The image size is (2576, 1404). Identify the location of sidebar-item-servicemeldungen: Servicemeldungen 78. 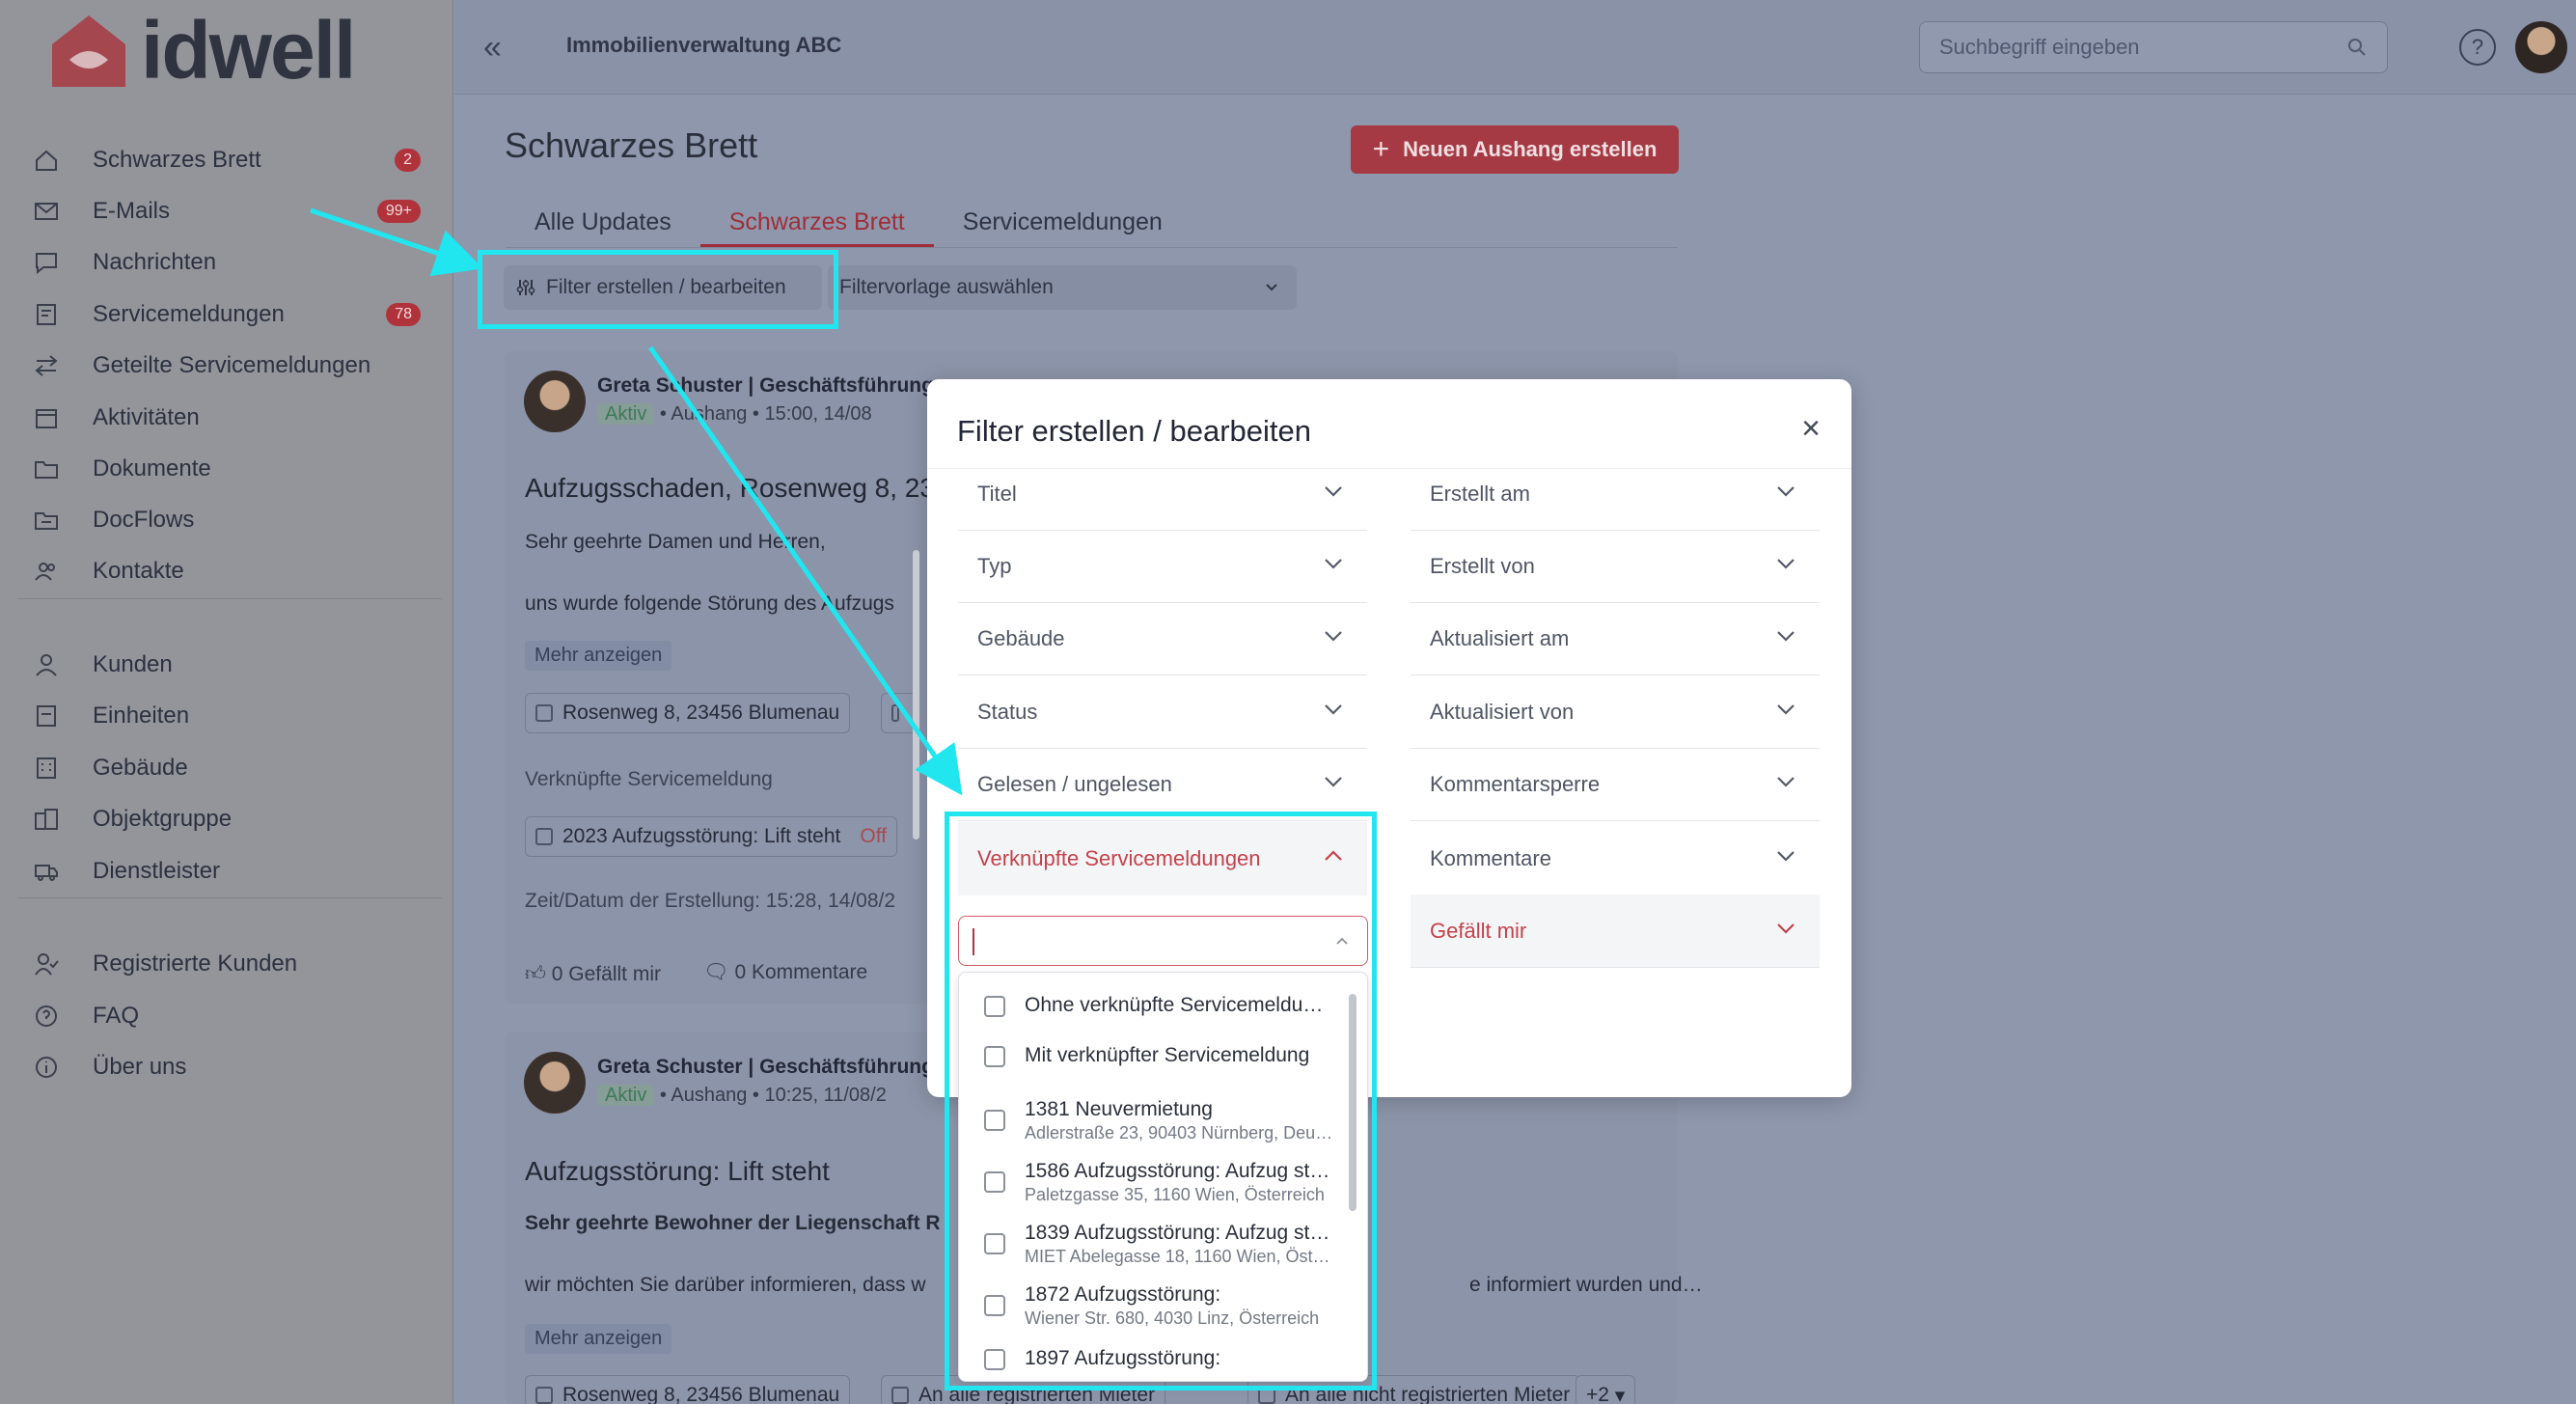
(232, 314).